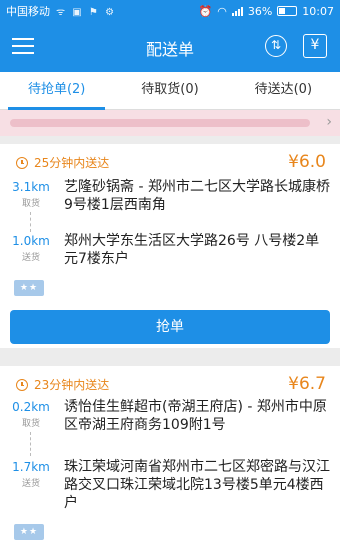 This screenshot has height=548, width=340. I want to click on tab-waiting-delivery: 待送达(0), so click(283, 90).